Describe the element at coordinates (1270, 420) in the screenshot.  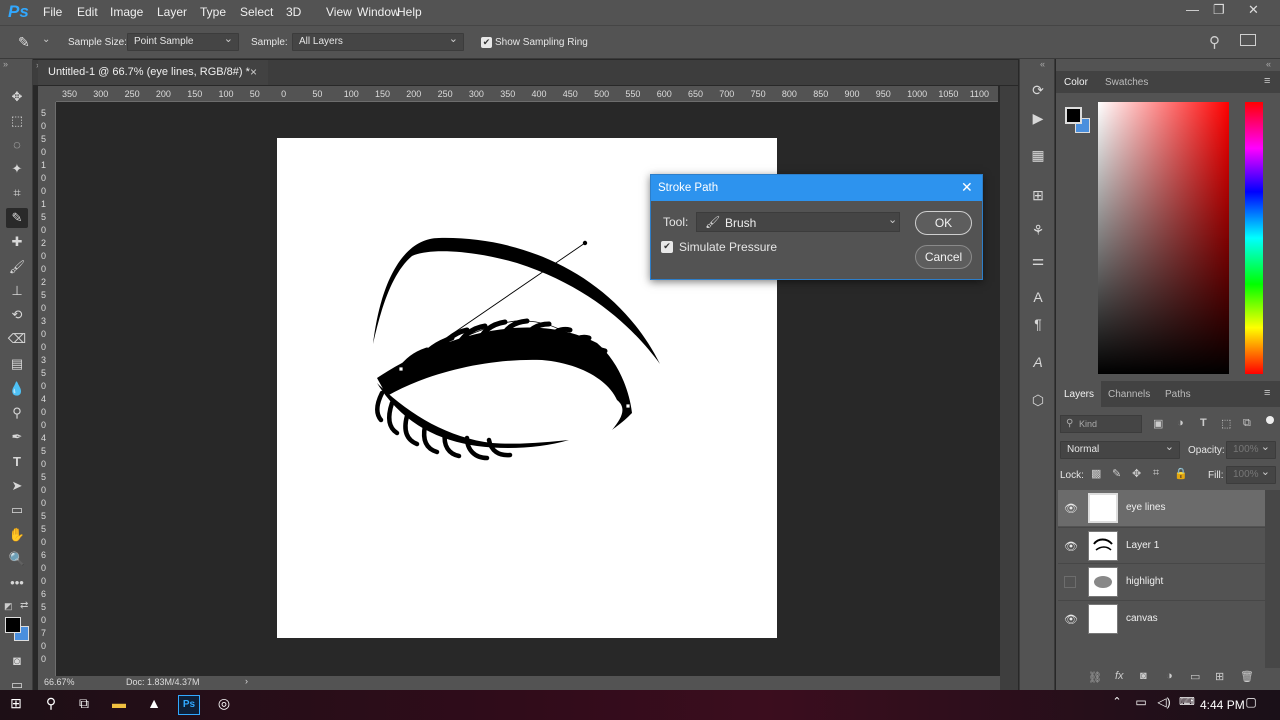
I see `filter-toggle-icon` at that location.